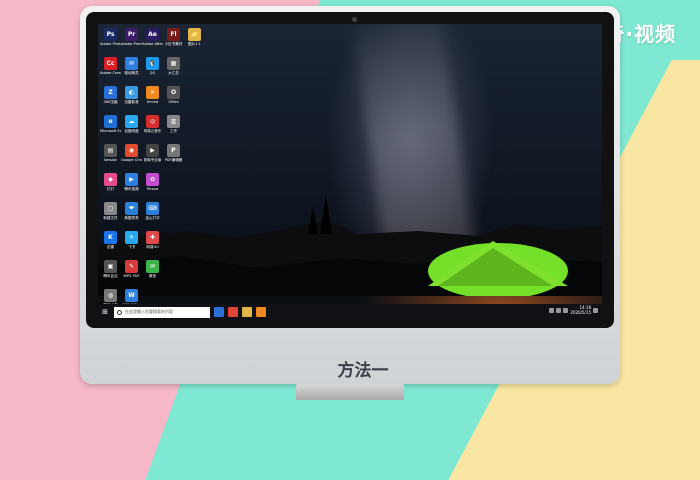  What do you see at coordinates (131, 98) in the screenshot?
I see `desktop-icon: ◐ 迅雷影音` at bounding box center [131, 98].